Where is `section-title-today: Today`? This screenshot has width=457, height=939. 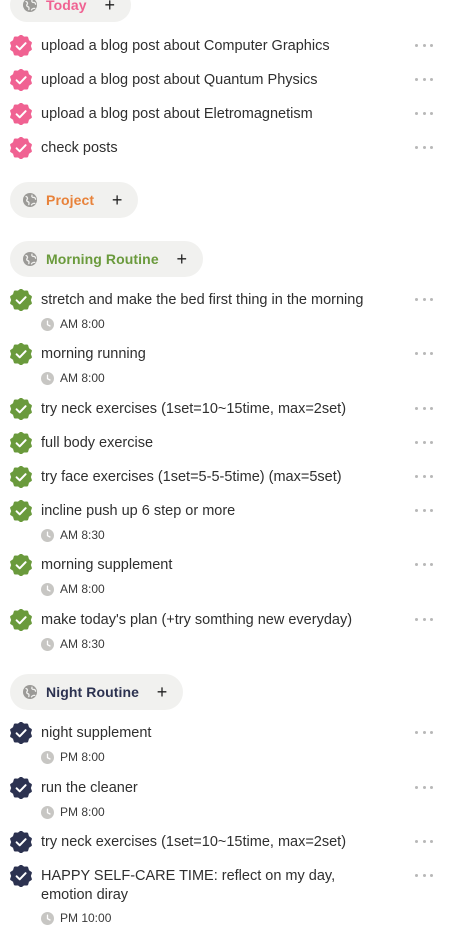
section-title-today: Today is located at coordinates (66, 6).